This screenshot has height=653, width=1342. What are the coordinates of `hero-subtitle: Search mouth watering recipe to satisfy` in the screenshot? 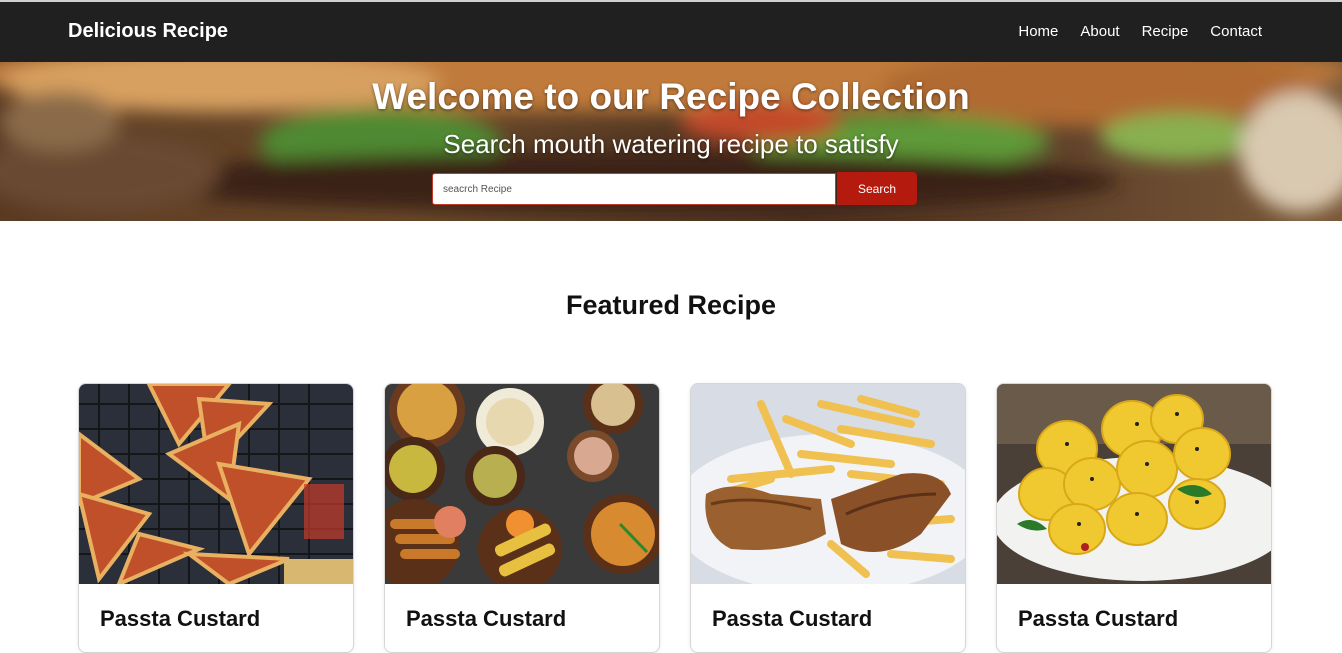 It's located at (671, 144).